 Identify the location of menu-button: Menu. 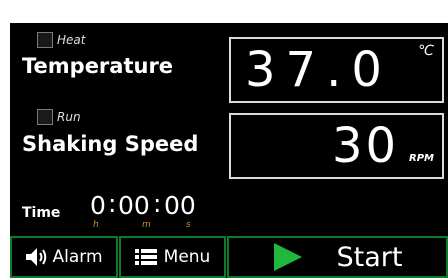
(172, 257).